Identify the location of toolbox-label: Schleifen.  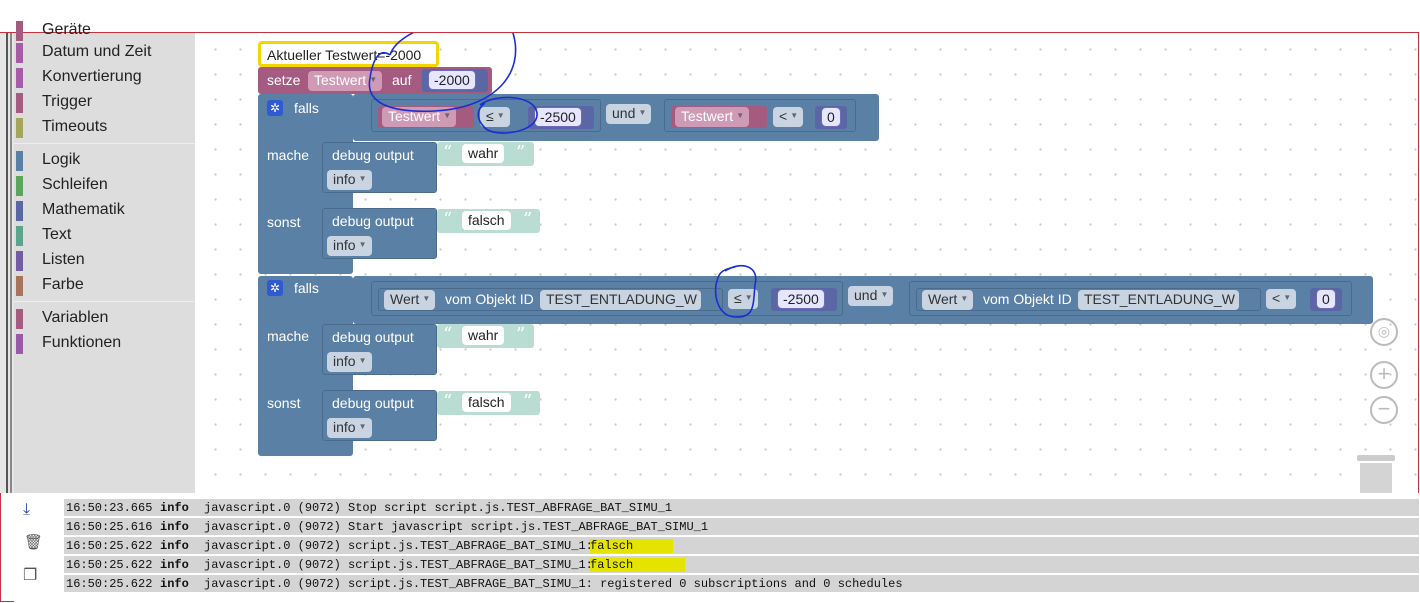
(75, 184).